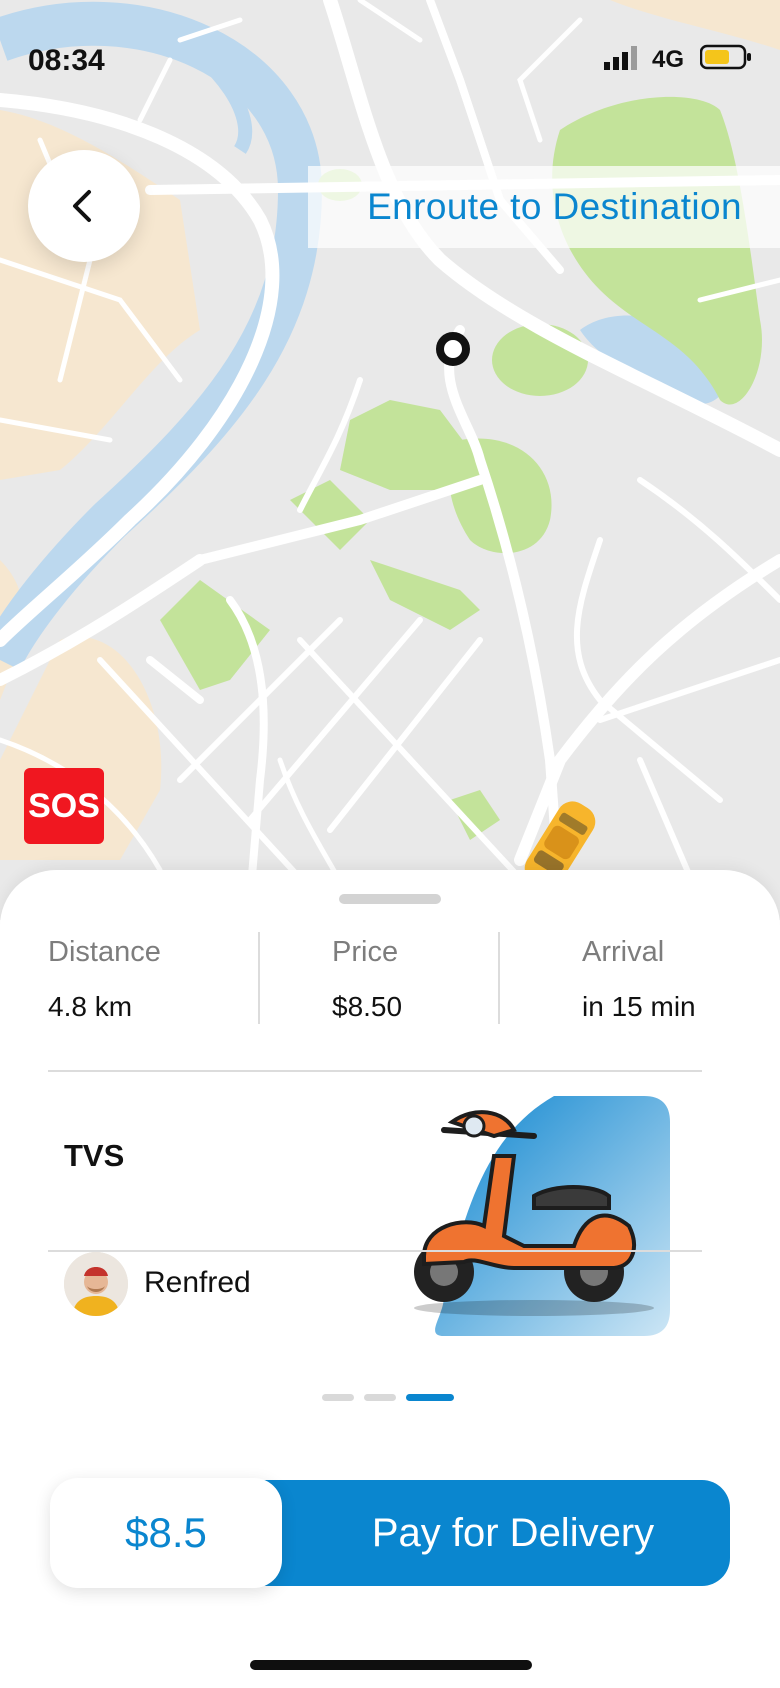 This screenshot has width=780, height=1688. Describe the element at coordinates (513, 1532) in the screenshot. I see `pay-button-label: Pay for Delivery` at that location.